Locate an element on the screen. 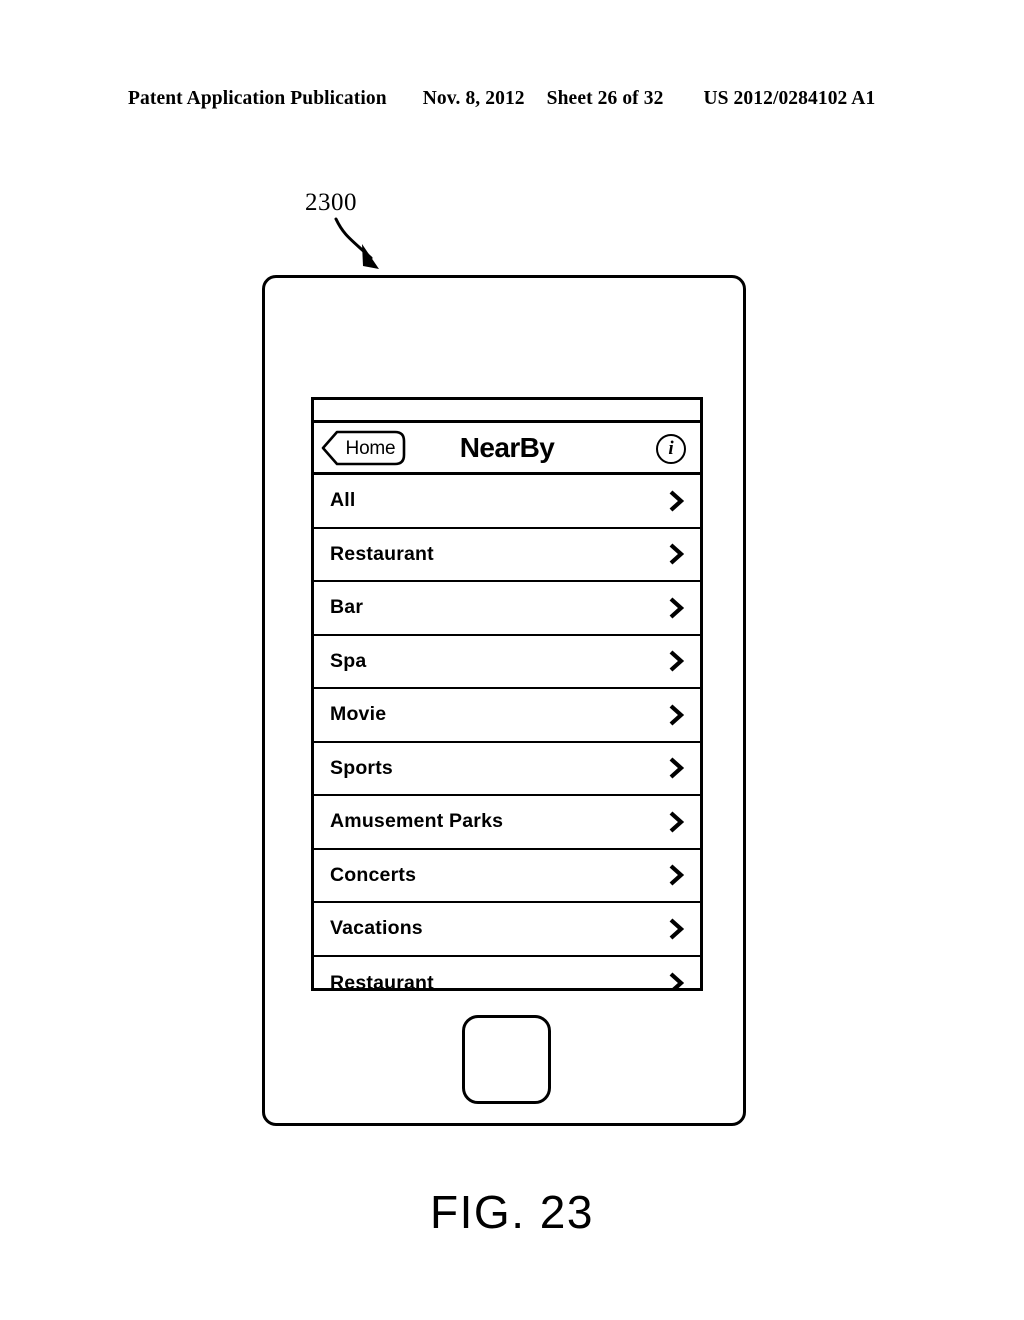 Image resolution: width=1024 pixels, height=1320 pixels. hardware-home-button is located at coordinates (506, 1059).